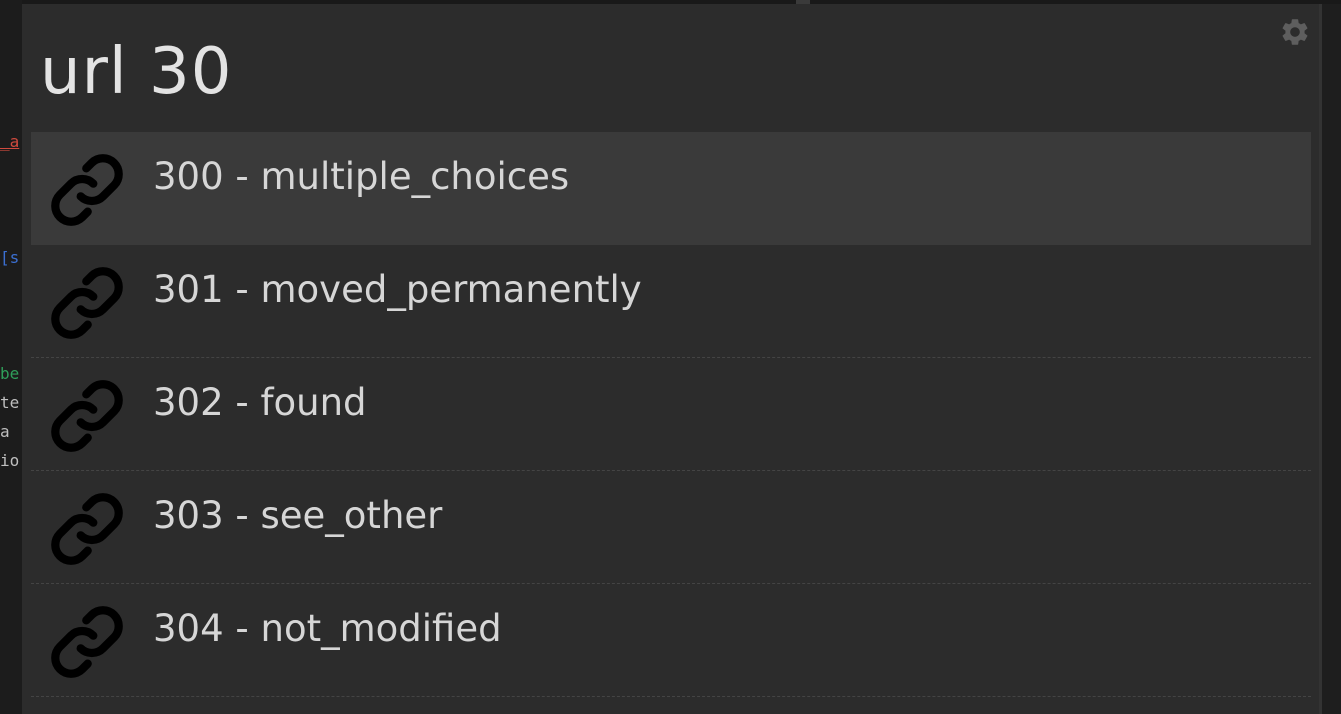  What do you see at coordinates (10, 141) in the screenshot?
I see `editor-fragment: _a` at bounding box center [10, 141].